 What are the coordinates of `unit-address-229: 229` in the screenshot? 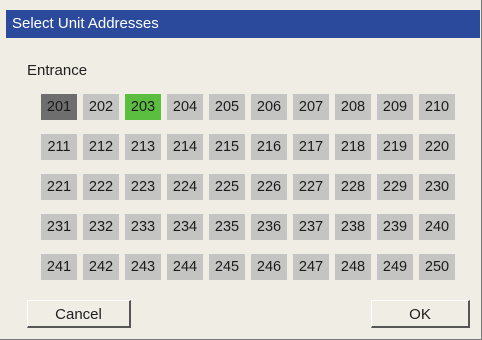 It's located at (395, 187).